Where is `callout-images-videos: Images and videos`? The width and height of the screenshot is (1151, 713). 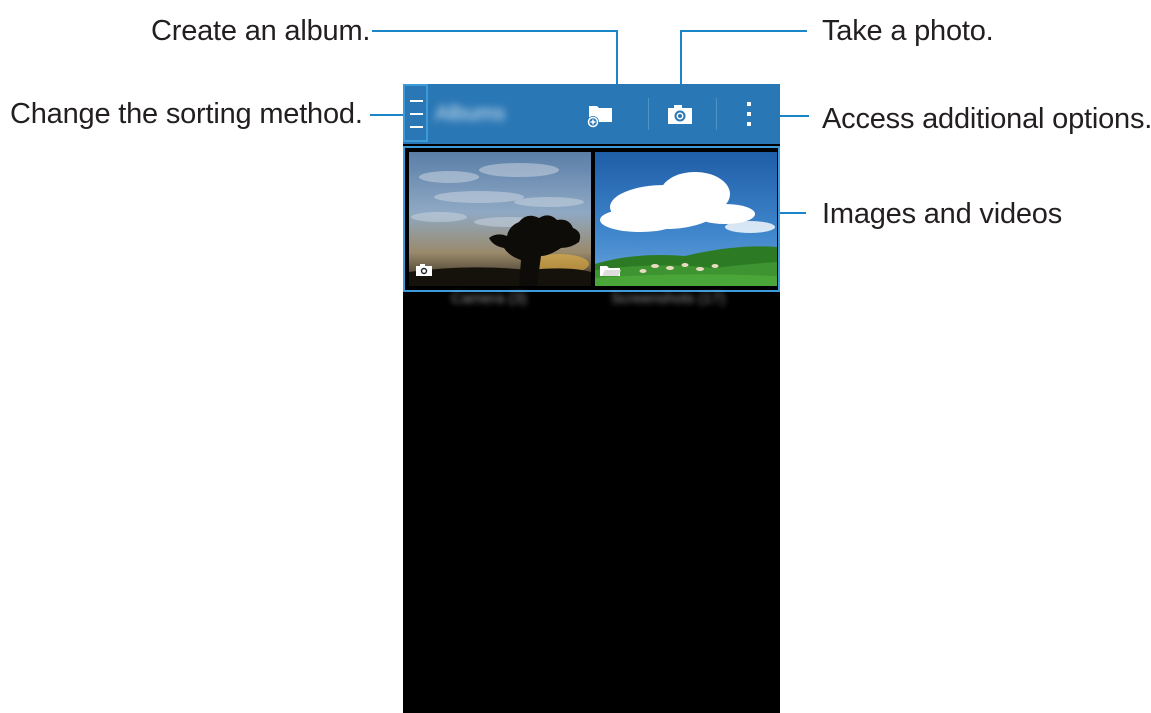
callout-images-videos: Images and videos is located at coordinates (942, 214).